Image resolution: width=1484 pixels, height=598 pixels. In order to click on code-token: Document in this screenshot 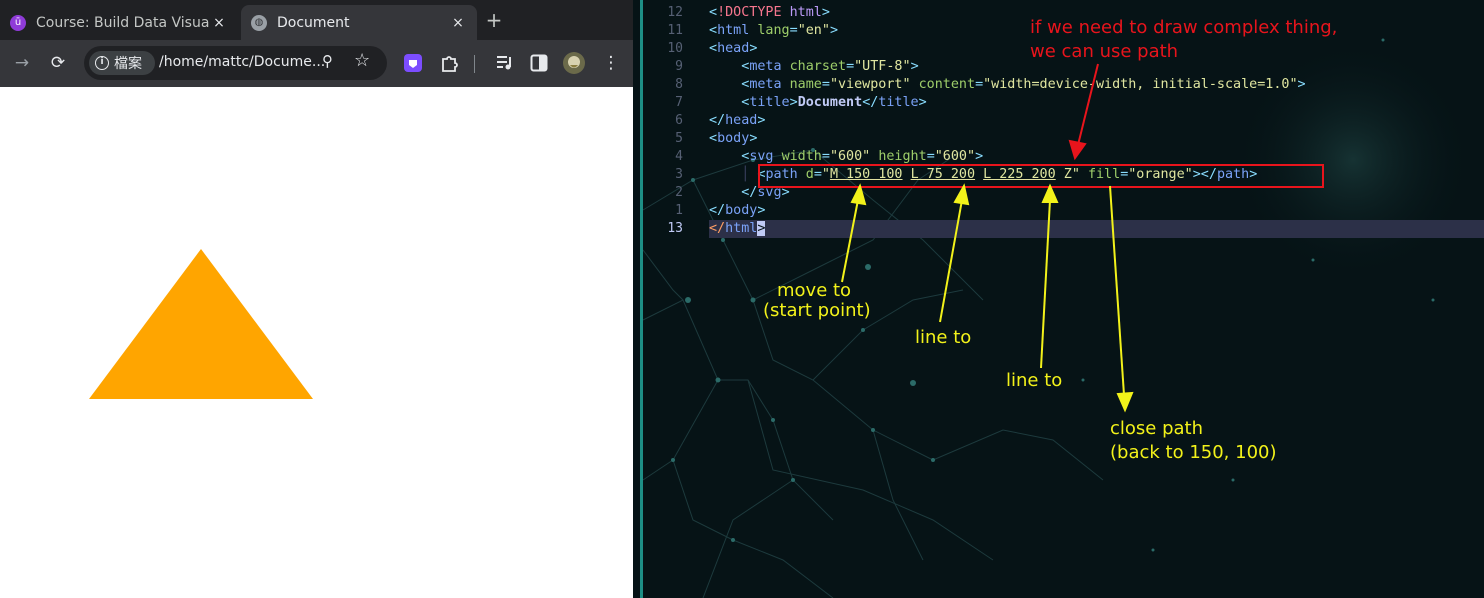, I will do `click(830, 102)`.